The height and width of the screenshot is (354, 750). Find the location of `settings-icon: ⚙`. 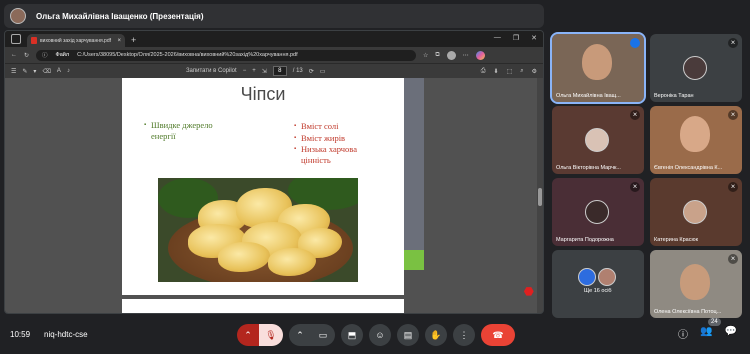

settings-icon: ⚙ is located at coordinates (534, 71).